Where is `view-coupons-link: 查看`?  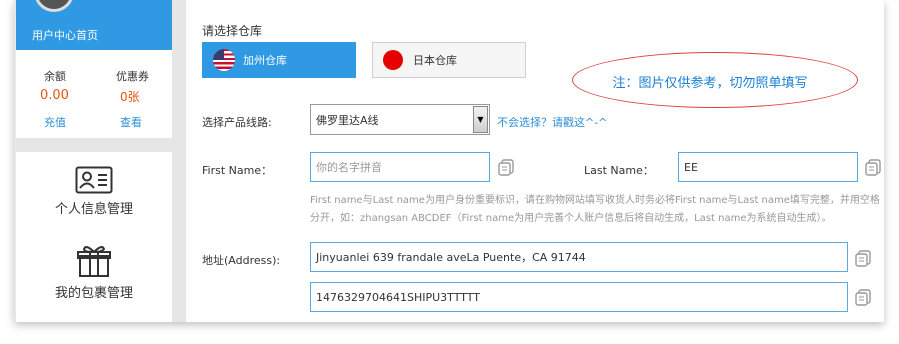
view-coupons-link: 查看 is located at coordinates (131, 122).